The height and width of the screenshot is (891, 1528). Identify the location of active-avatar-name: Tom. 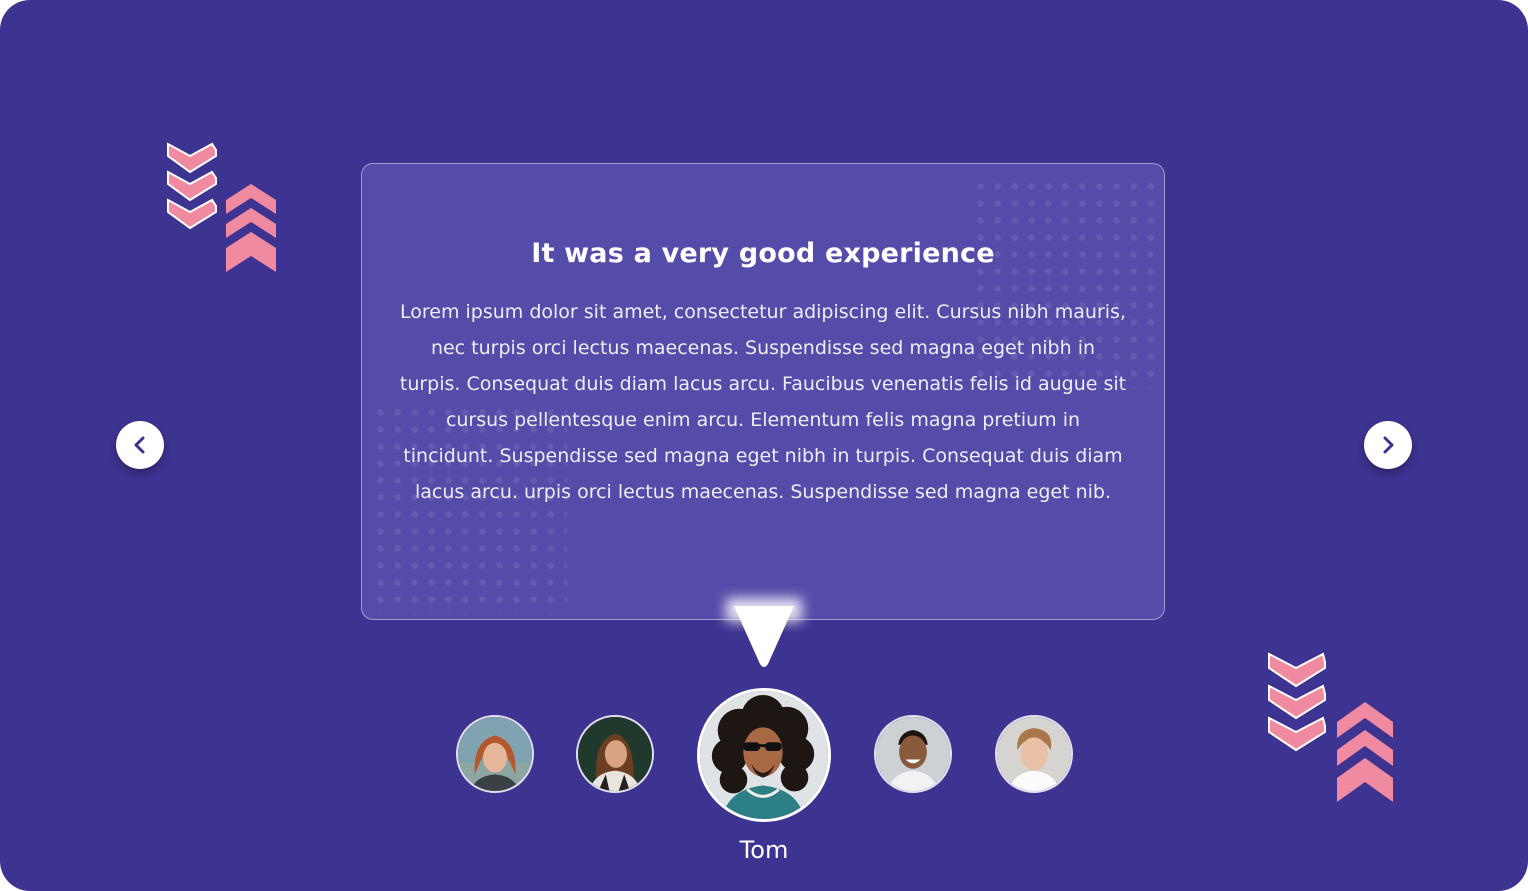
(764, 850).